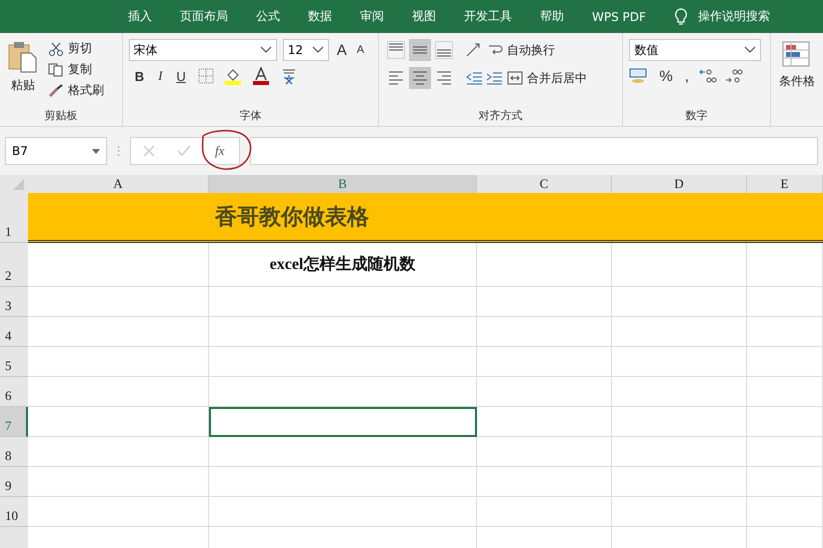  Describe the element at coordinates (343, 265) in the screenshot. I see `grid-cell: excel怎样生成随机数` at that location.